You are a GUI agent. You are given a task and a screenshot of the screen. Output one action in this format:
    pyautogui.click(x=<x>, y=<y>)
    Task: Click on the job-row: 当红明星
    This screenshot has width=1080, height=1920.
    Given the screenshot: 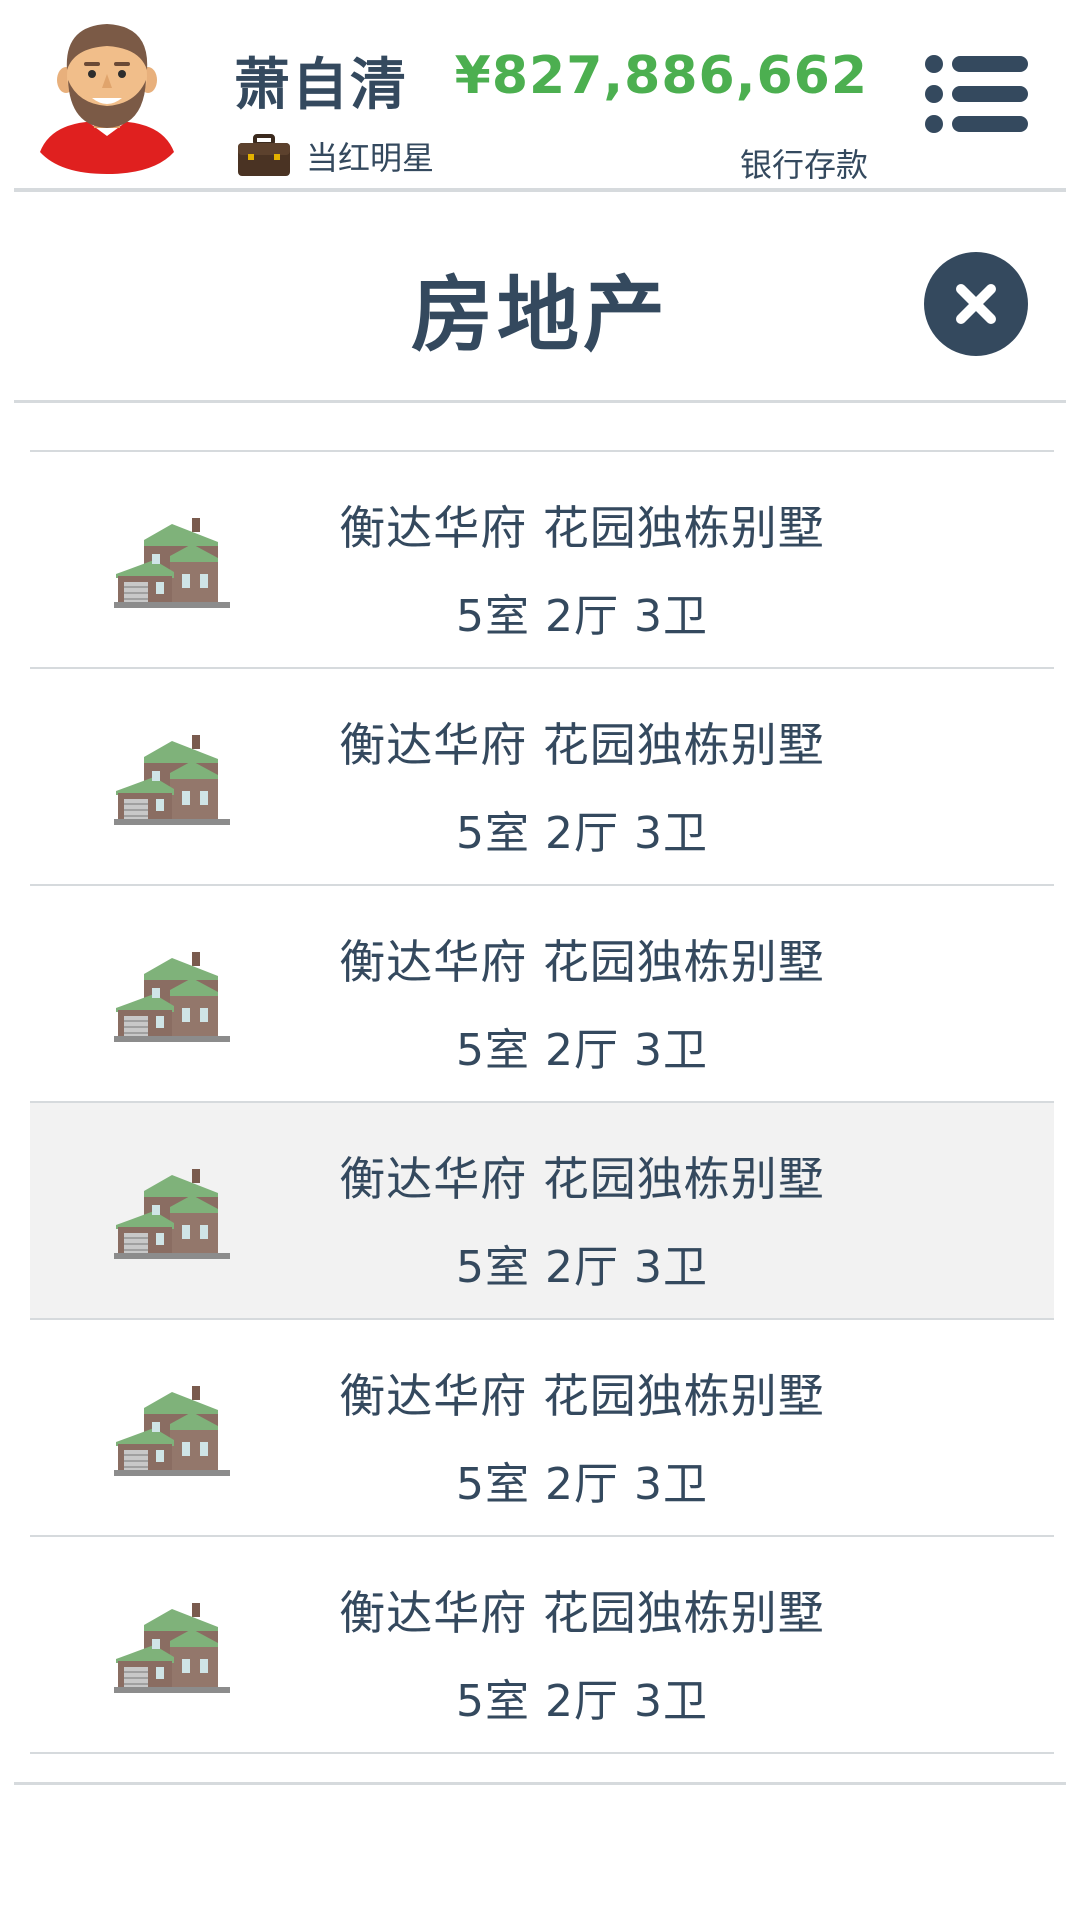 What is the action you would take?
    pyautogui.click(x=335, y=156)
    